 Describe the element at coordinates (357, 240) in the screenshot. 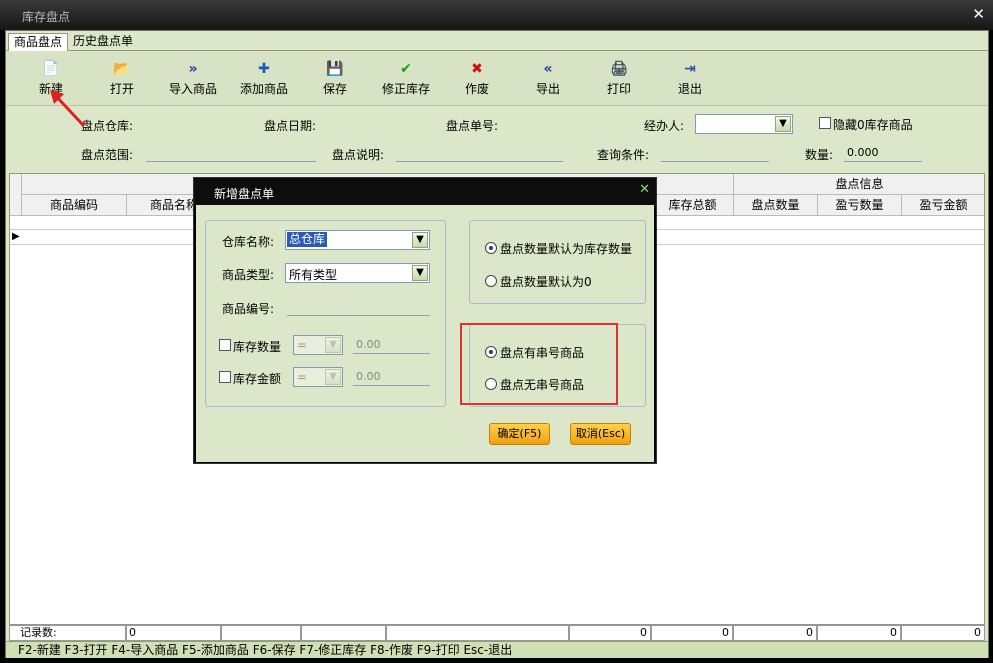

I see `warehouse-select: 总仓库 ▼` at that location.